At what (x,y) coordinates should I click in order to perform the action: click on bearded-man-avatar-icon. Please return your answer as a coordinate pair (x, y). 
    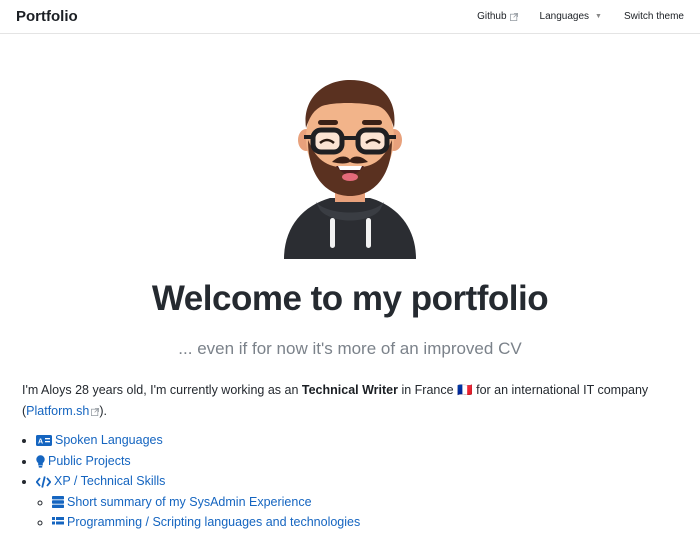
    Looking at the image, I should click on (350, 169).